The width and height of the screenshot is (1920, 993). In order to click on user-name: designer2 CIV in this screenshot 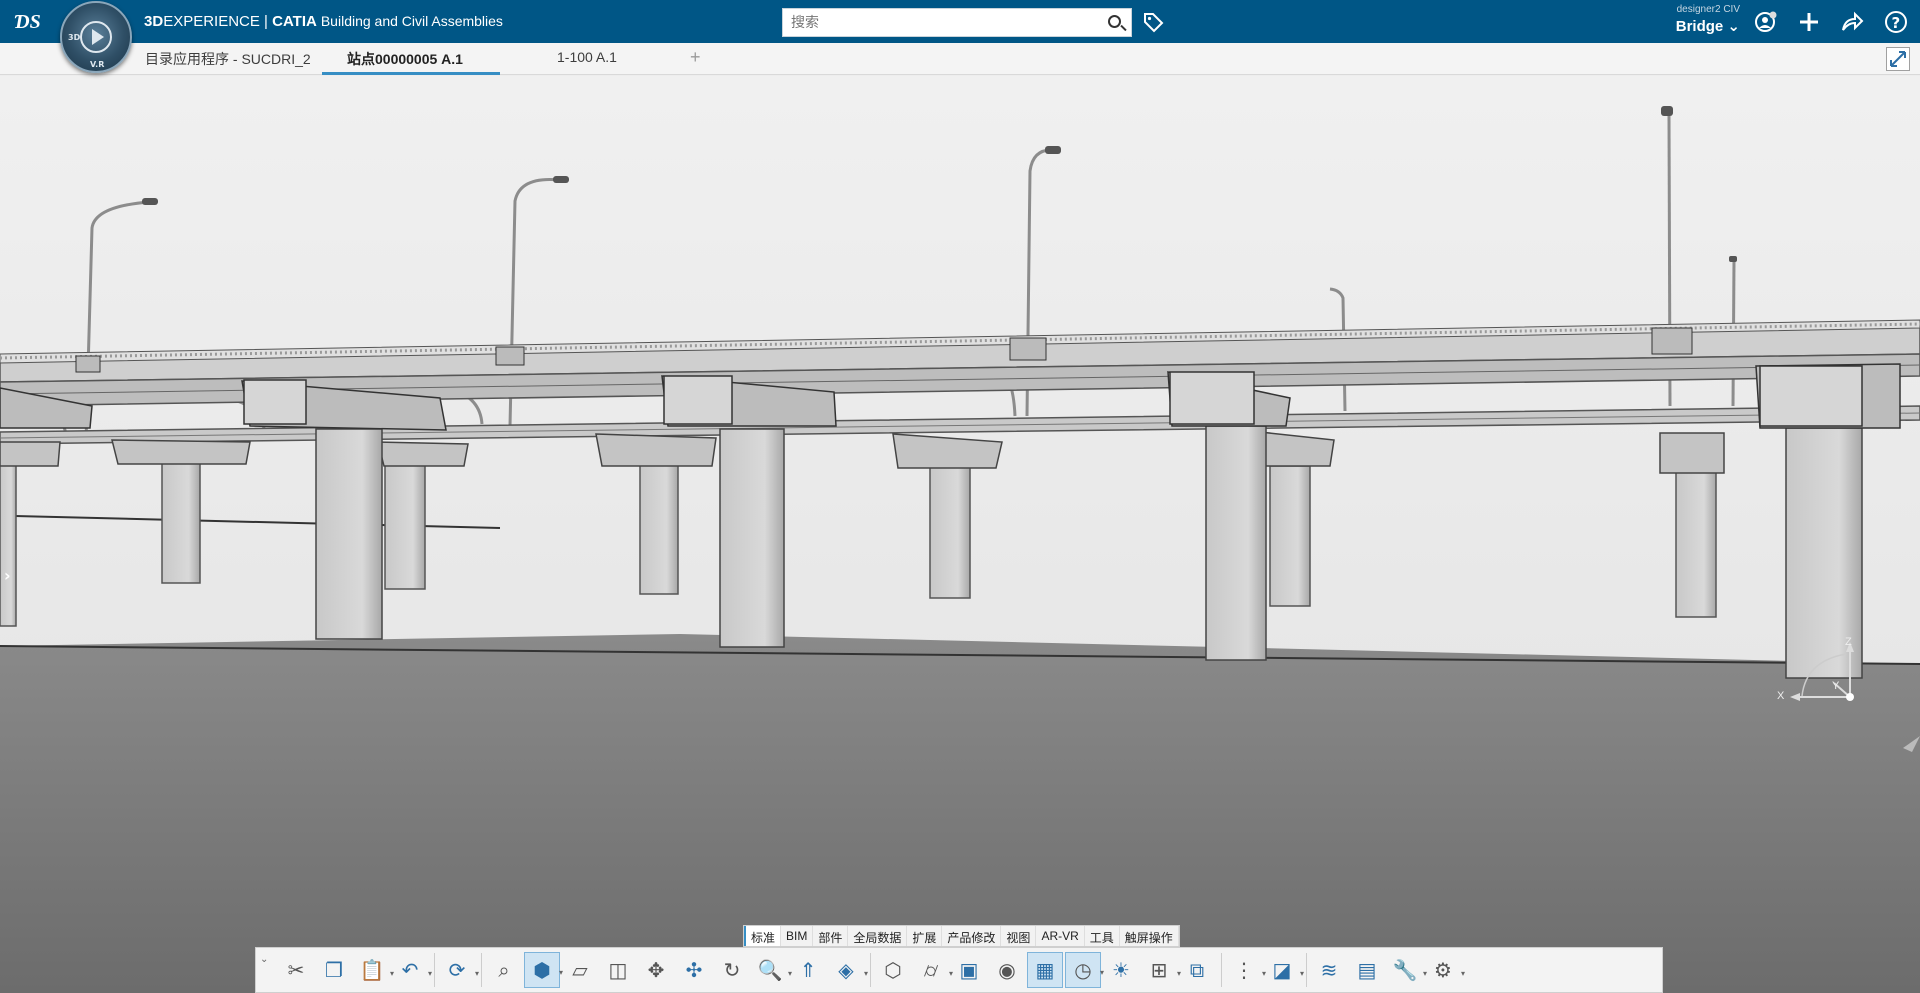, I will do `click(1708, 9)`.